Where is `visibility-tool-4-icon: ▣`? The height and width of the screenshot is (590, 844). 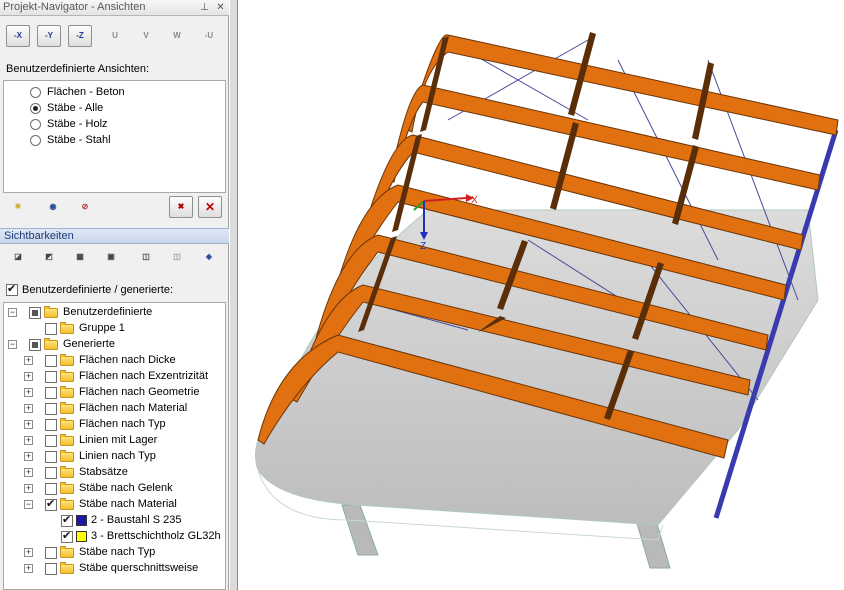 visibility-tool-4-icon: ▣ is located at coordinates (111, 257).